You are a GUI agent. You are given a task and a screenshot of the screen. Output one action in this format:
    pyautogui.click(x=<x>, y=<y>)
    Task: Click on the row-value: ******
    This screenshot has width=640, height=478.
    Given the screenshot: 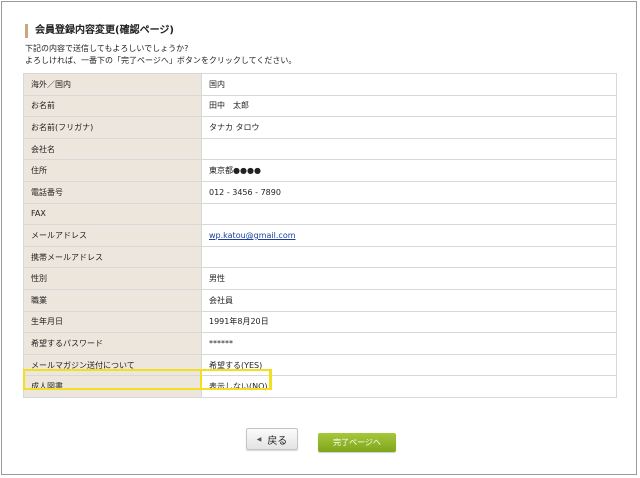 What is the action you would take?
    pyautogui.click(x=409, y=343)
    